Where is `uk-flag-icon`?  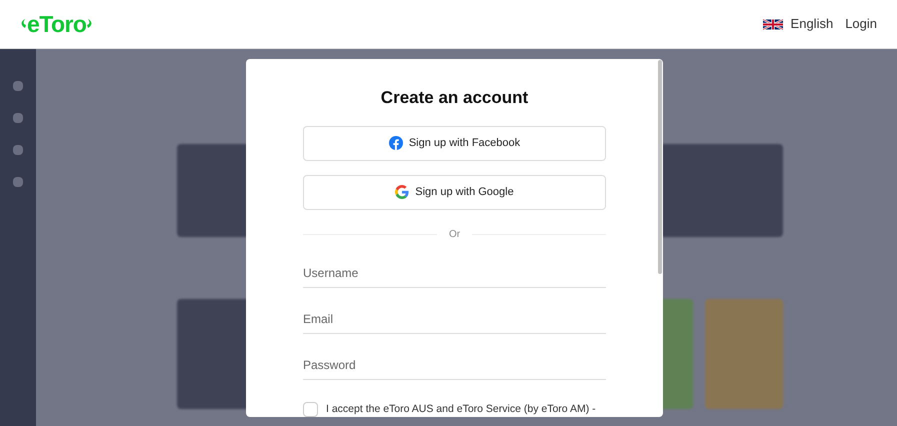 uk-flag-icon is located at coordinates (772, 24).